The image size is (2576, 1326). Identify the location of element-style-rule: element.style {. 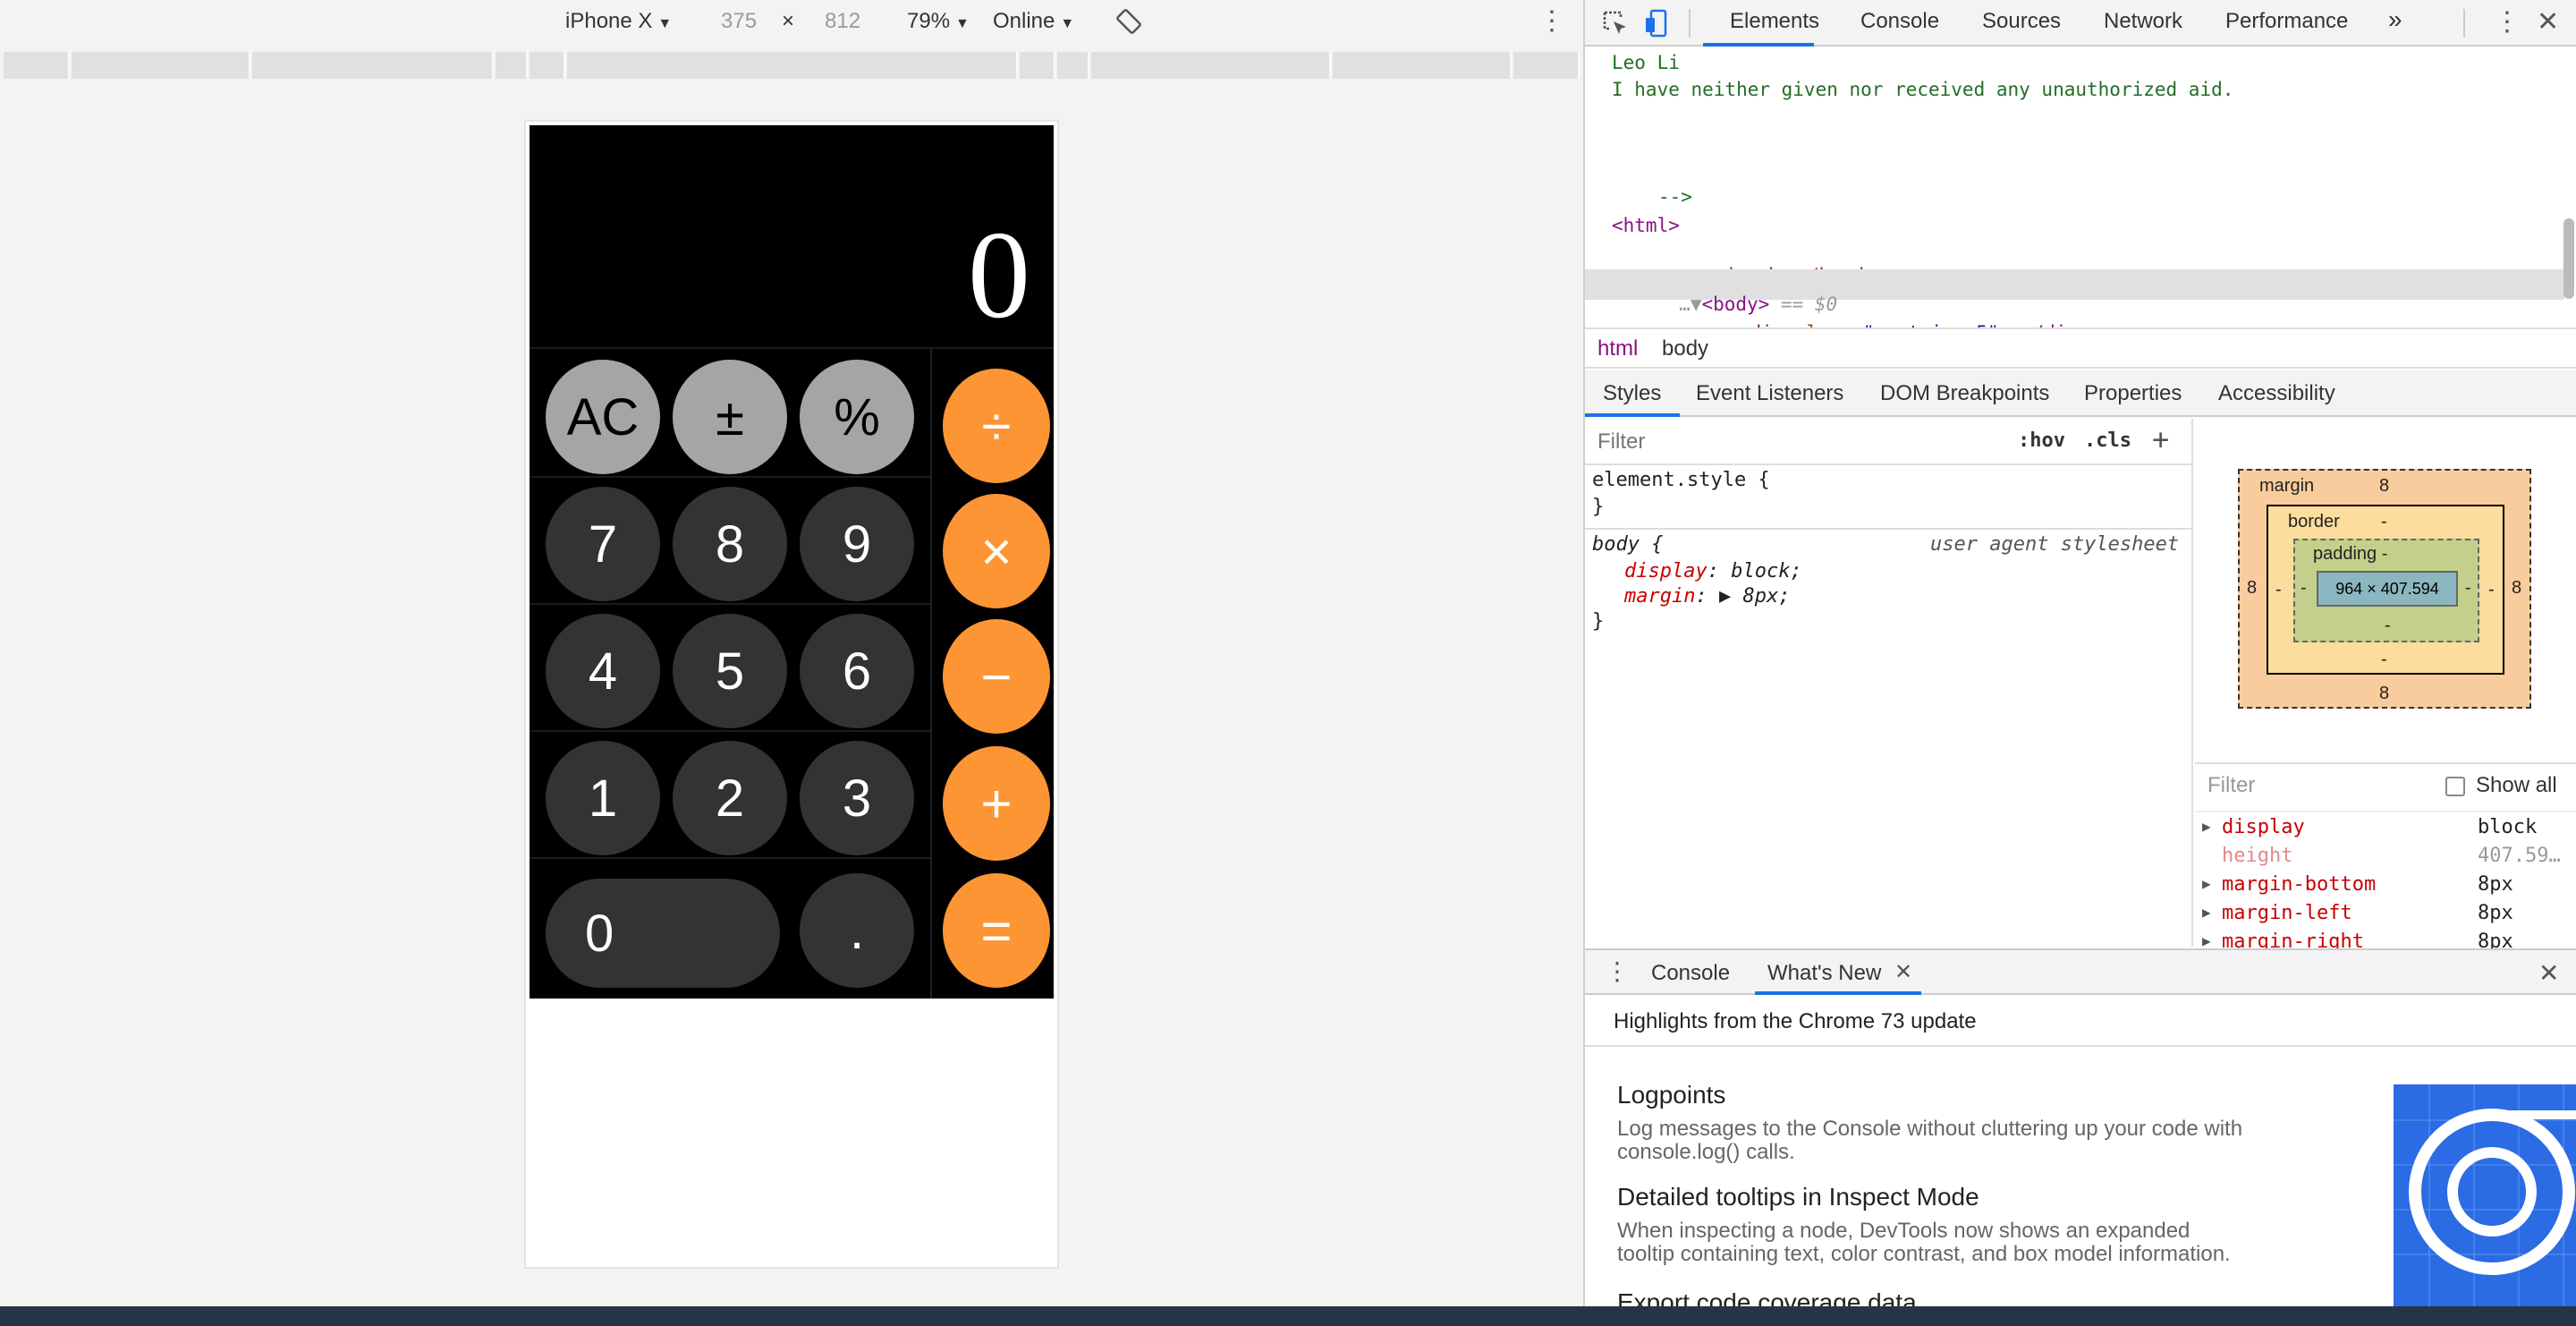
(1681, 480).